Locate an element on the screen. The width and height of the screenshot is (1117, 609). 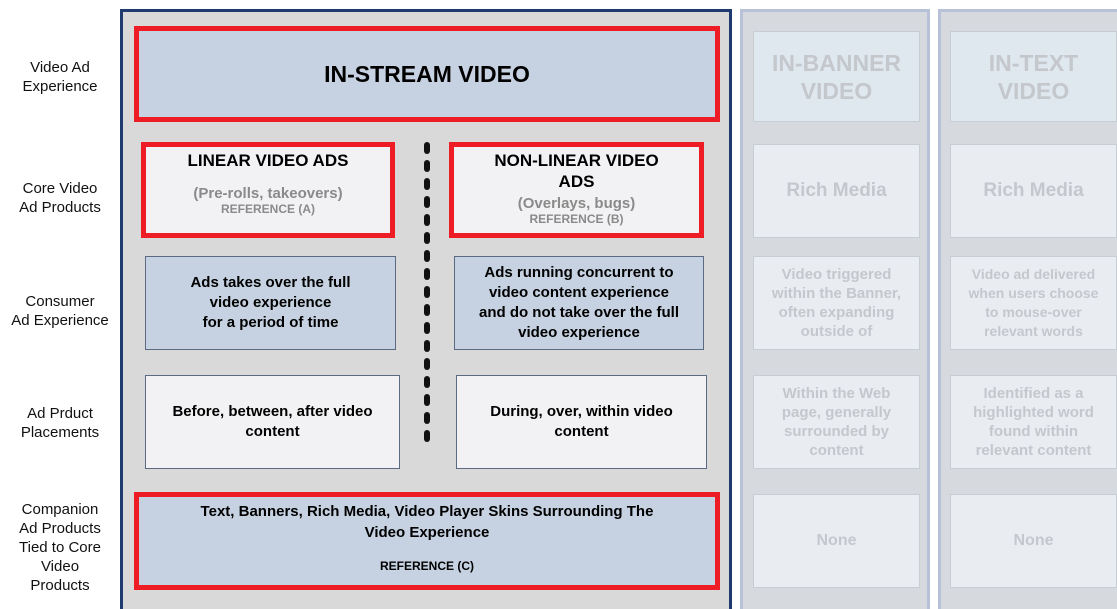
instream-header: IN-STREAM VIDEO is located at coordinates (427, 74).